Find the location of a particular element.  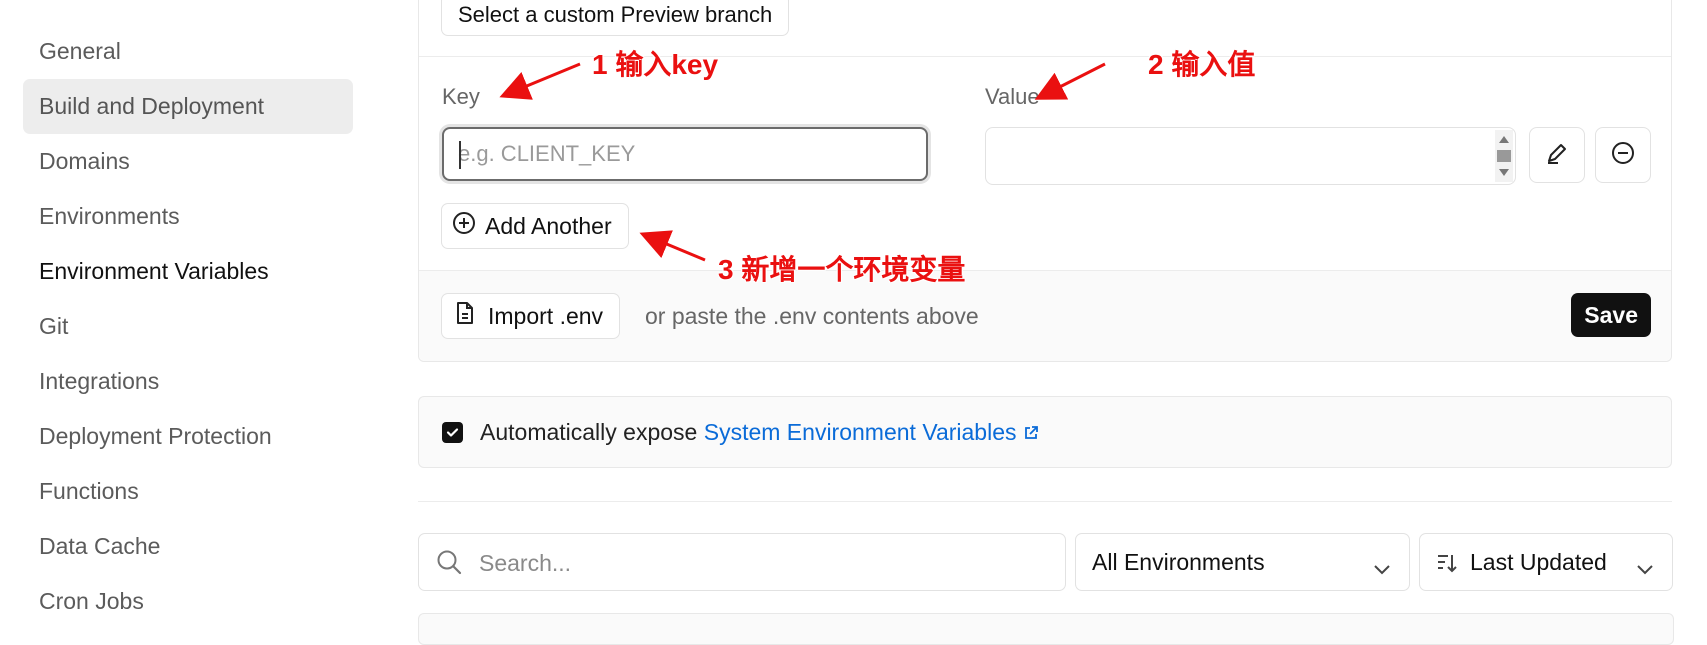

sort-icon is located at coordinates (1447, 566).